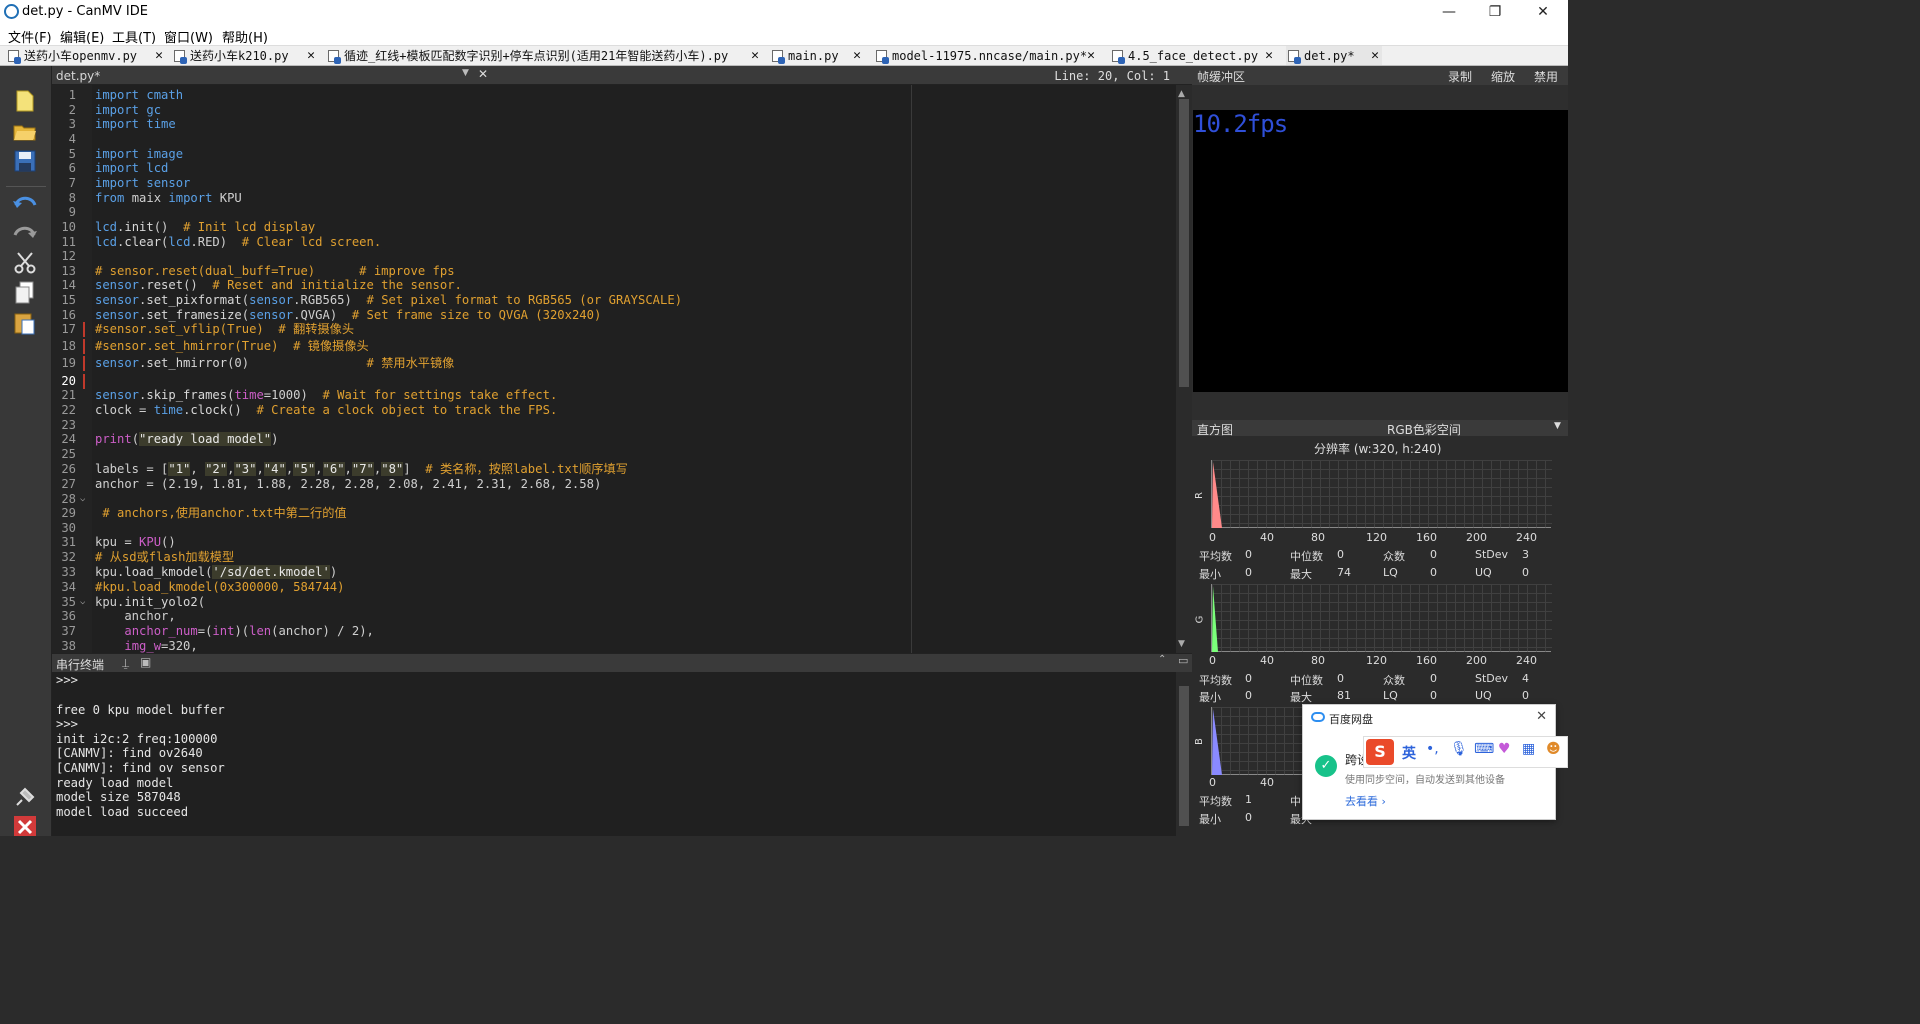 The height and width of the screenshot is (1024, 1920). What do you see at coordinates (544, 55) in the screenshot?
I see `tab-file: 循迹_红线+模板匹配数字识别+停车点识别(适用21年智能送药小车).py ✕` at bounding box center [544, 55].